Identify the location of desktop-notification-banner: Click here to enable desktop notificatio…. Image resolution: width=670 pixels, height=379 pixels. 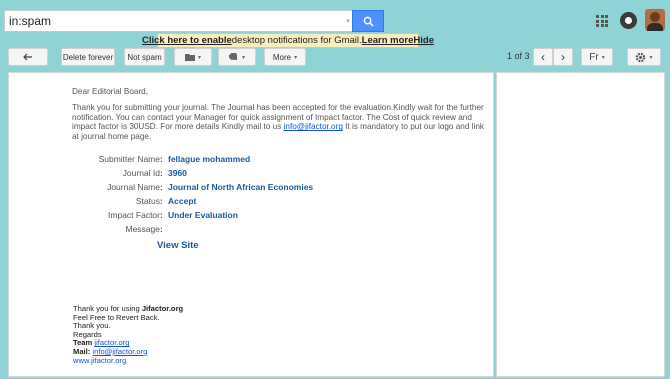
(288, 40).